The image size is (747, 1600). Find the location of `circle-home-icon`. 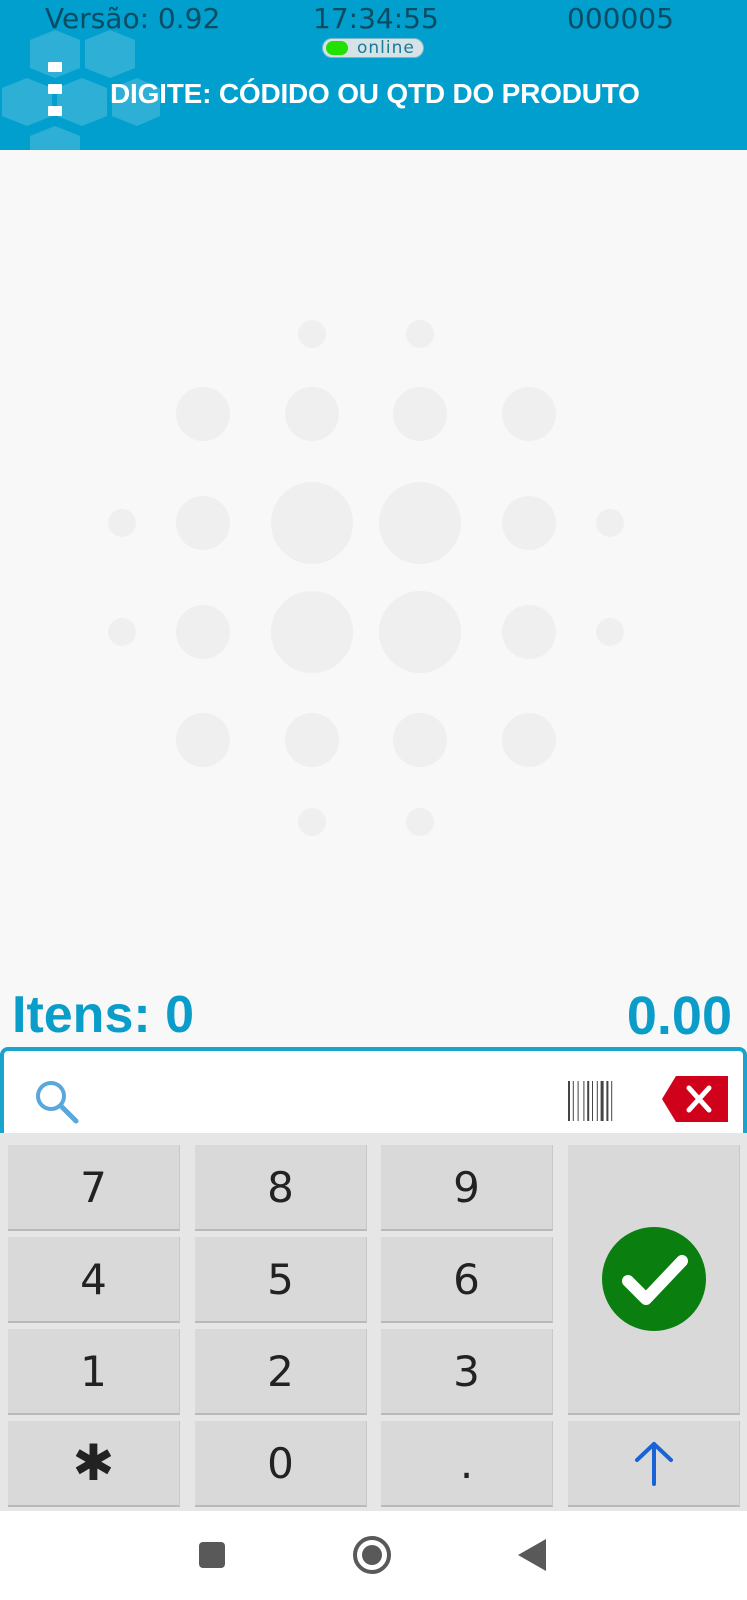

circle-home-icon is located at coordinates (372, 1555).